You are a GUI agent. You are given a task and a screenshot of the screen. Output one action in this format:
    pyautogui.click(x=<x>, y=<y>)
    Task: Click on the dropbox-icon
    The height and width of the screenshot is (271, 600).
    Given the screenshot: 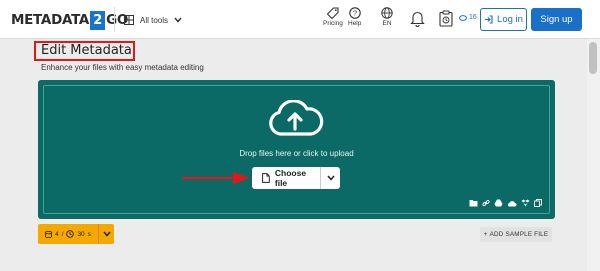 What is the action you would take?
    pyautogui.click(x=525, y=203)
    